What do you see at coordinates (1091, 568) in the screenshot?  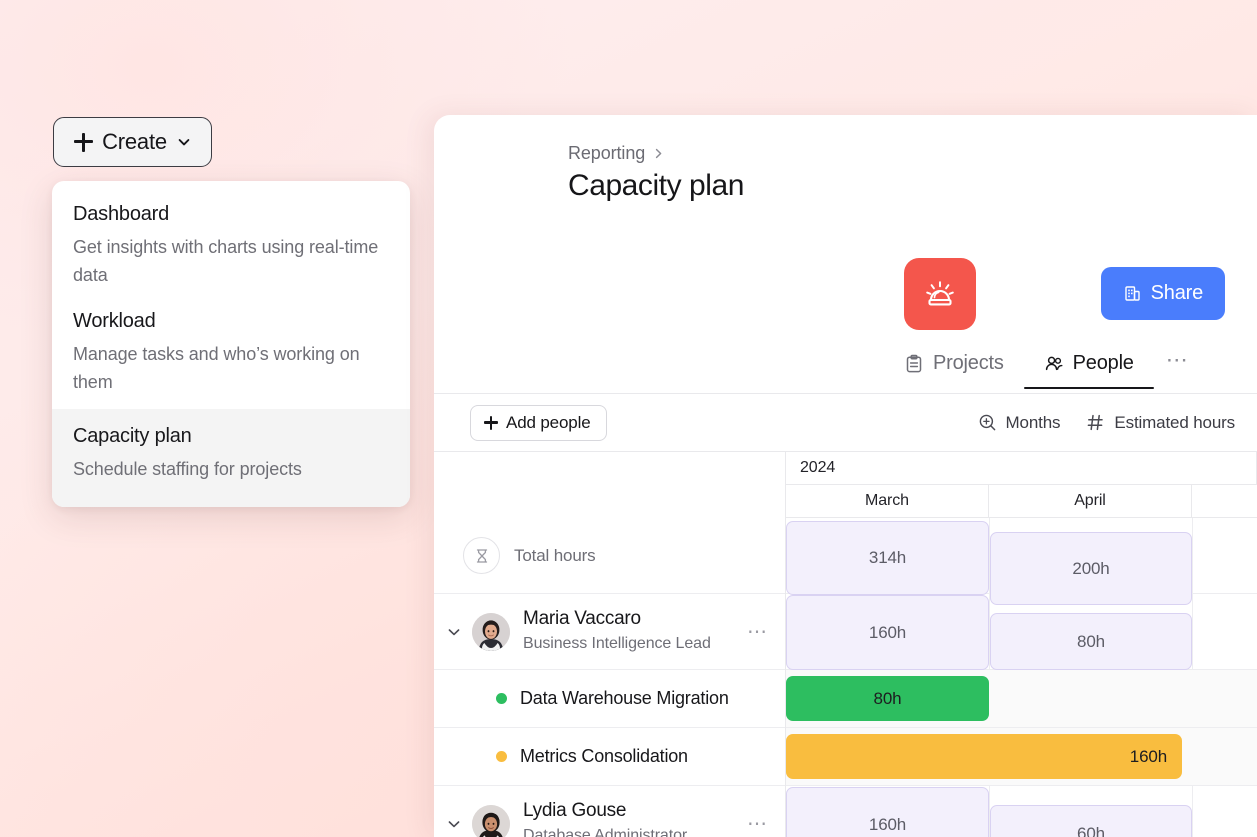 I see `total-hours-bar-april: 200h` at bounding box center [1091, 568].